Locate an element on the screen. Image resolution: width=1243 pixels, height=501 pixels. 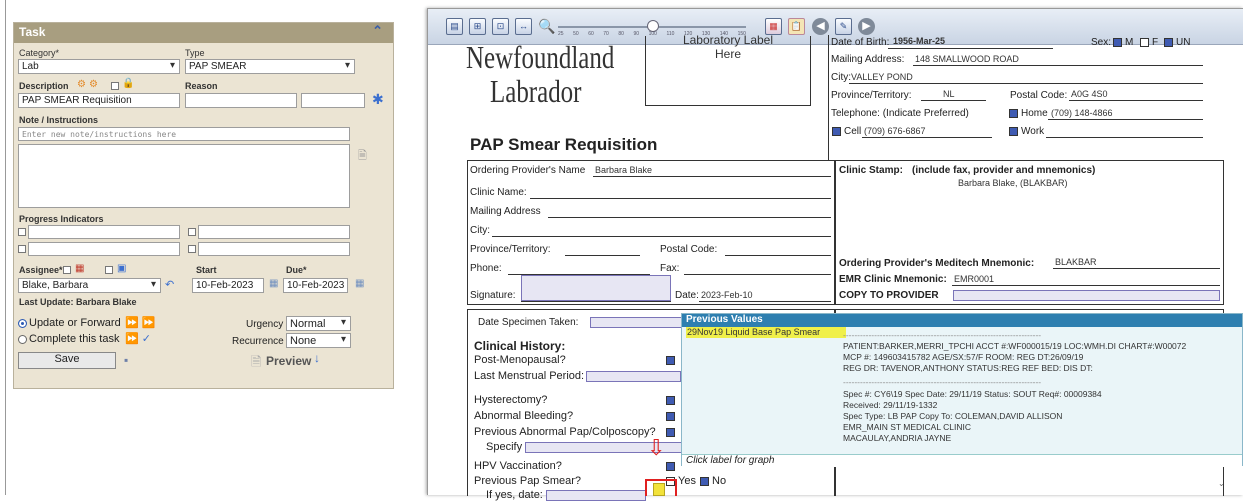
copy-label: COPY TO PROVIDER is located at coordinates (889, 295).